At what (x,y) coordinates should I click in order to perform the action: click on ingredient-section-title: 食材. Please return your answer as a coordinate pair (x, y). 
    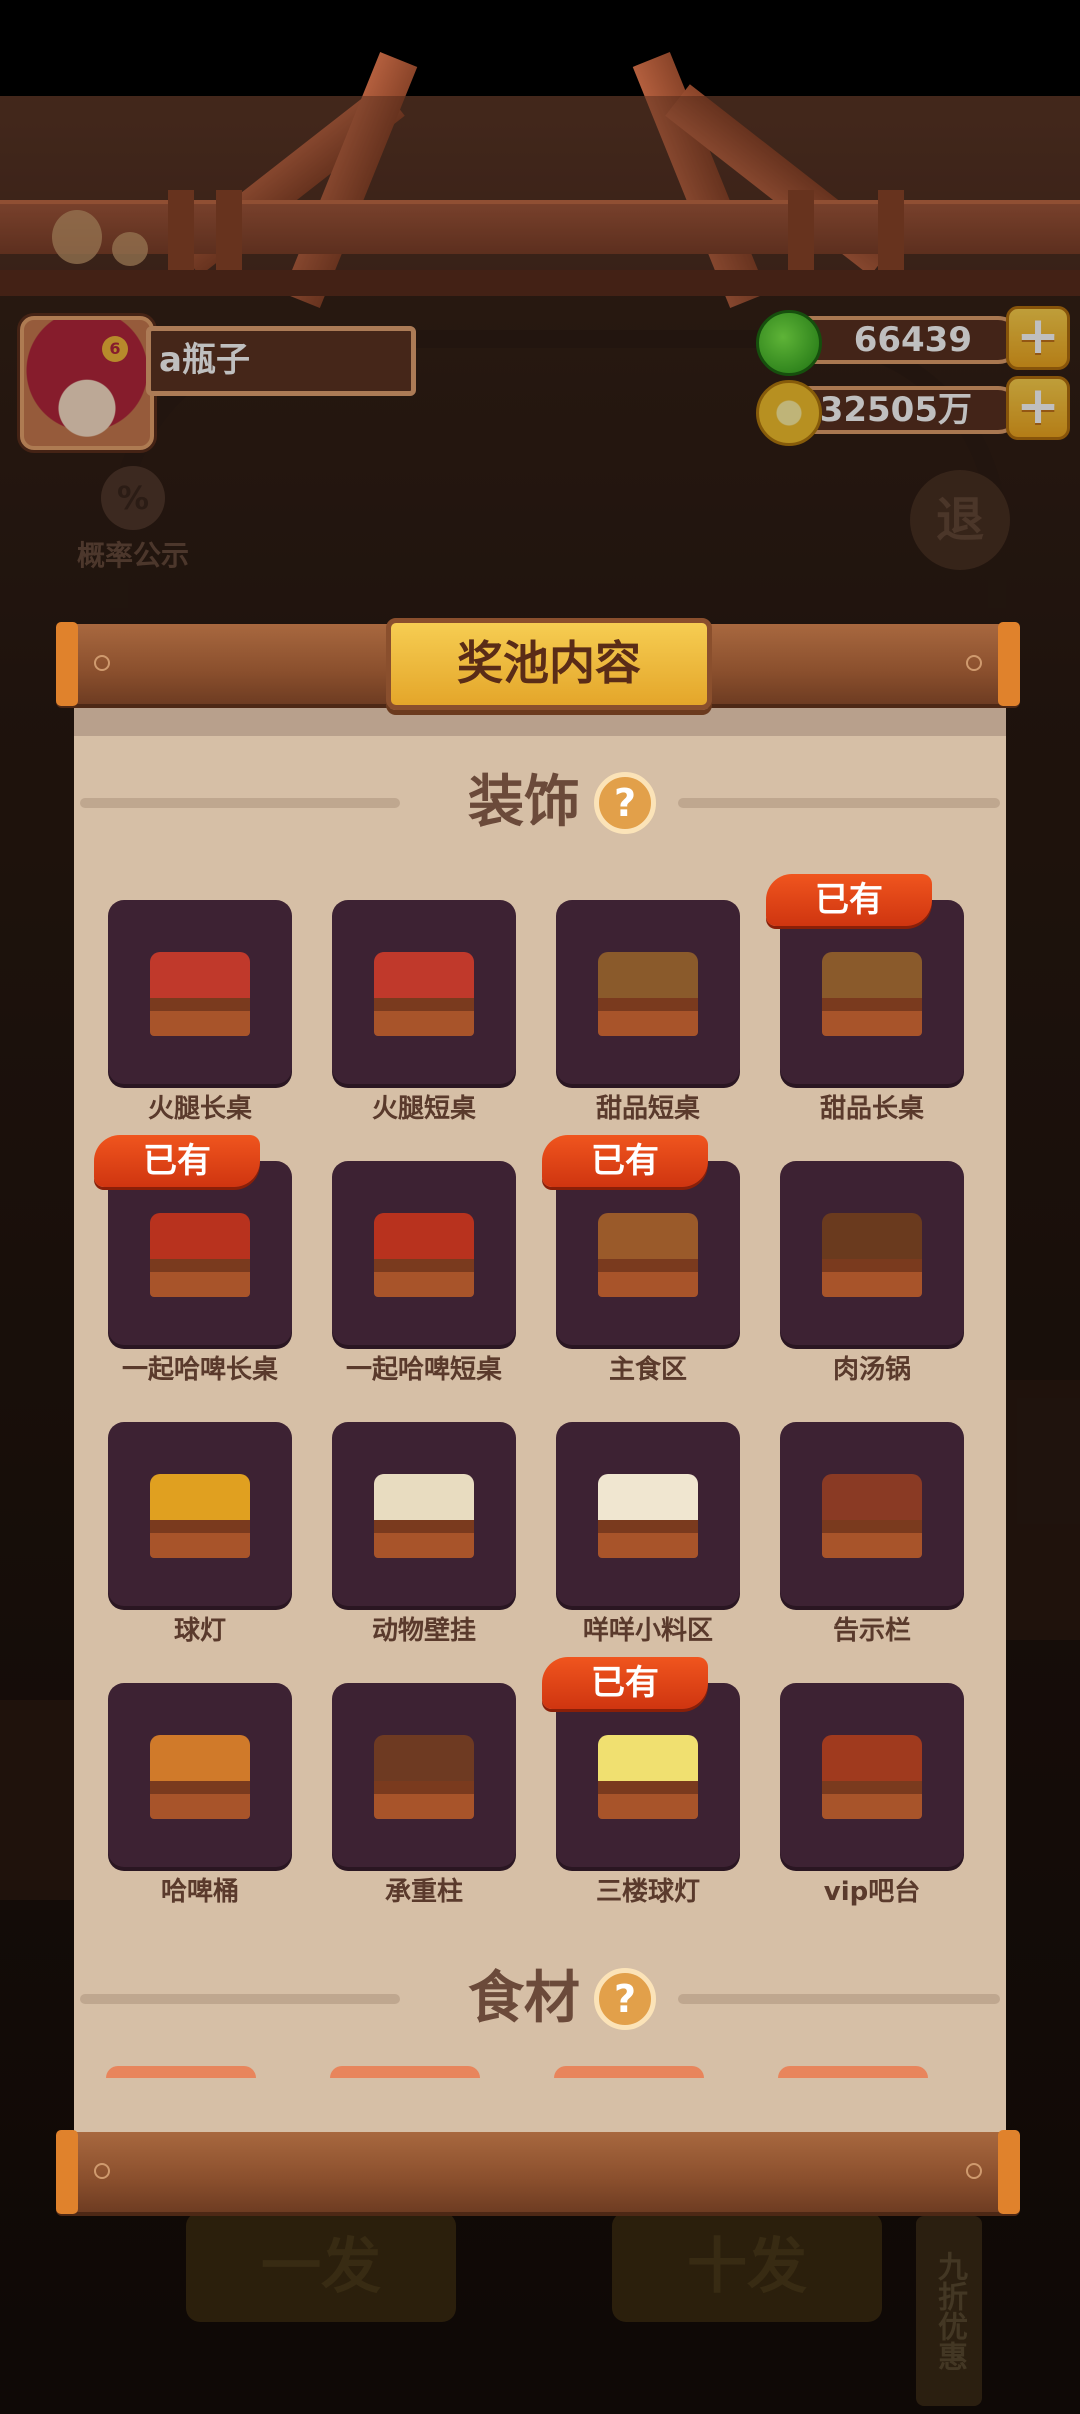
    Looking at the image, I should click on (524, 1998).